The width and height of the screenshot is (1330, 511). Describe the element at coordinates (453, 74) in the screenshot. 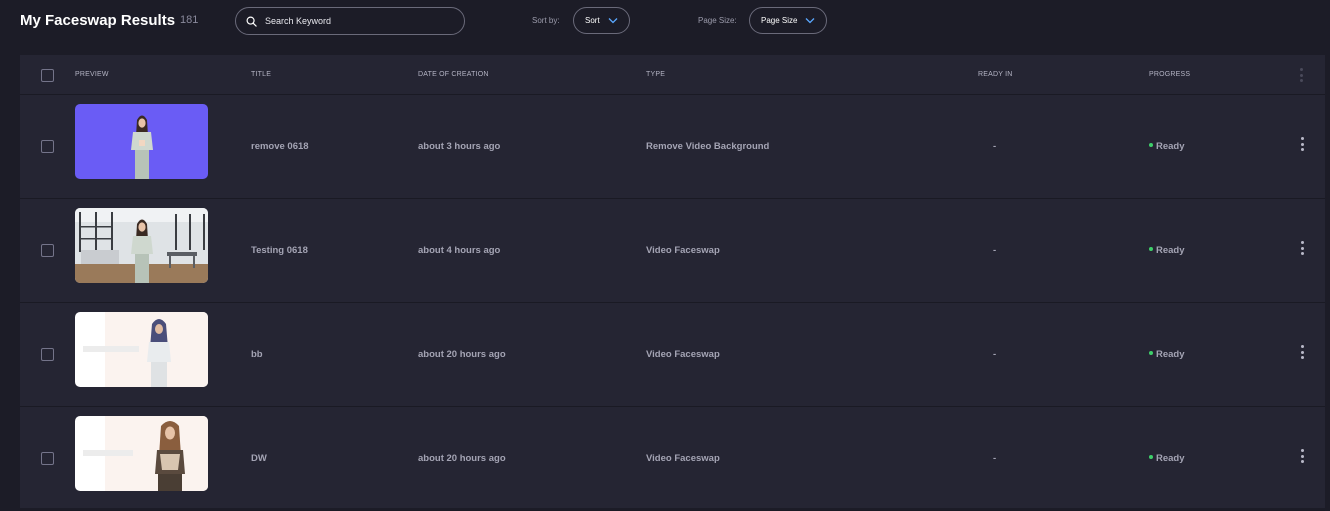

I see `column-header-date: DATE OF CREATION` at that location.